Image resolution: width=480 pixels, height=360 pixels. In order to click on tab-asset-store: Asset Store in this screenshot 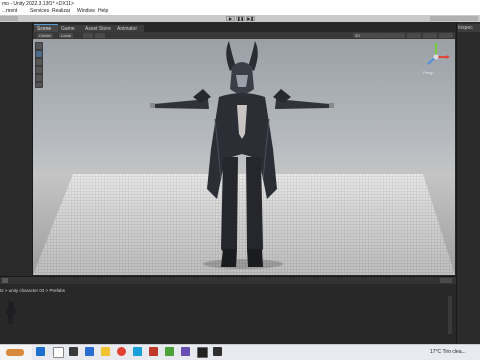, I will do `click(98, 28)`.